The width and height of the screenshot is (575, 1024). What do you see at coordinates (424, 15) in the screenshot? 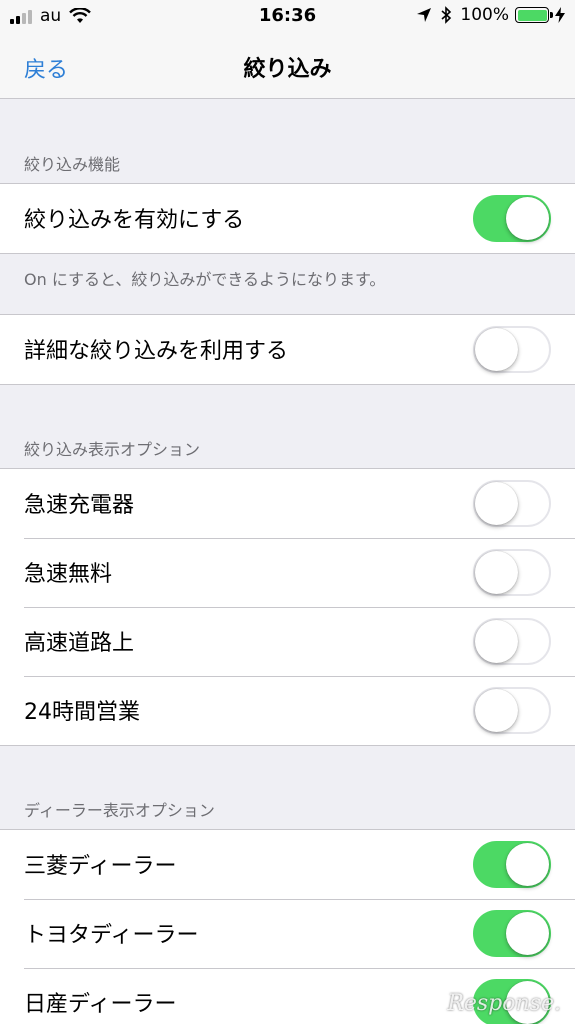
I see `location-arrow-icon` at bounding box center [424, 15].